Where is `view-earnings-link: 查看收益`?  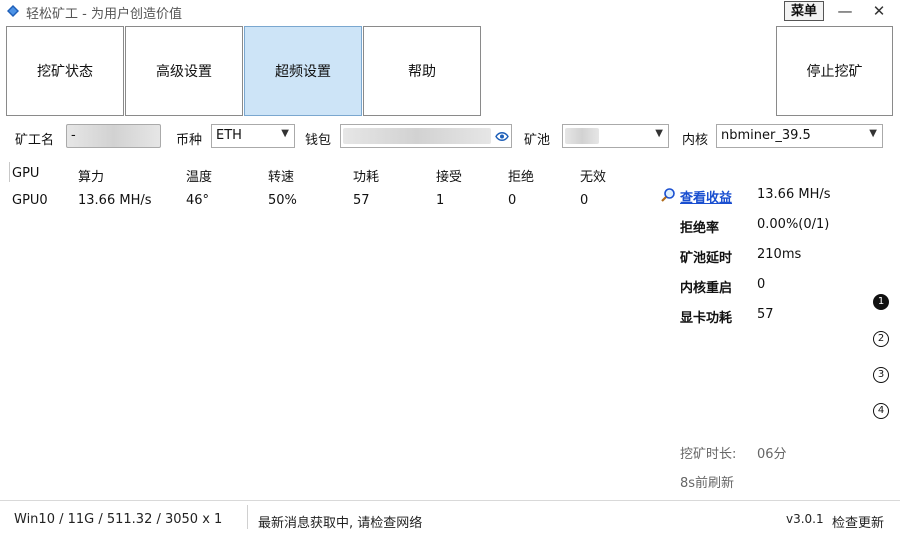 view-earnings-link: 查看收益 is located at coordinates (706, 196).